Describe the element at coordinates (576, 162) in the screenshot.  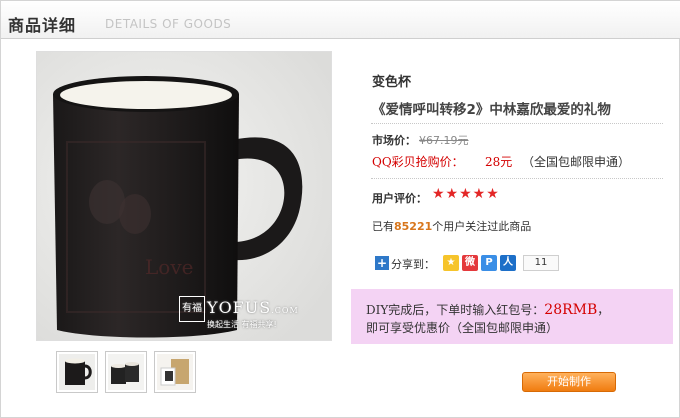
I see `qq-price-note: （全国包邮限申通）` at that location.